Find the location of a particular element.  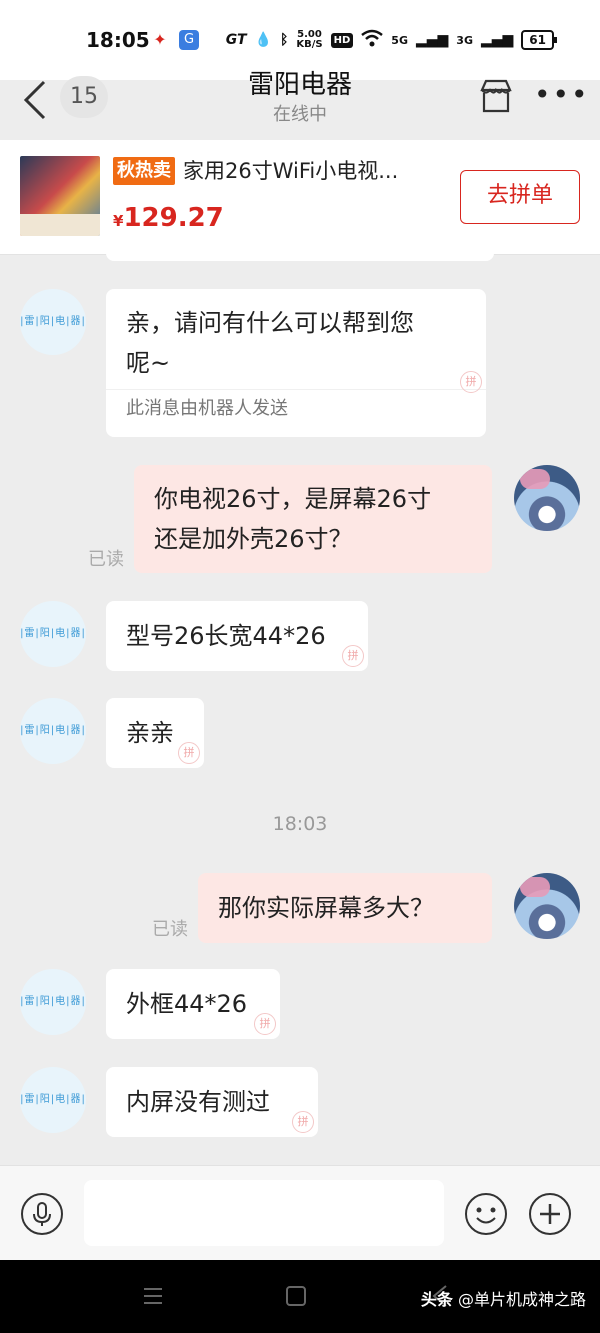

message-text: 型号26长宽44*26 is located at coordinates (226, 636).